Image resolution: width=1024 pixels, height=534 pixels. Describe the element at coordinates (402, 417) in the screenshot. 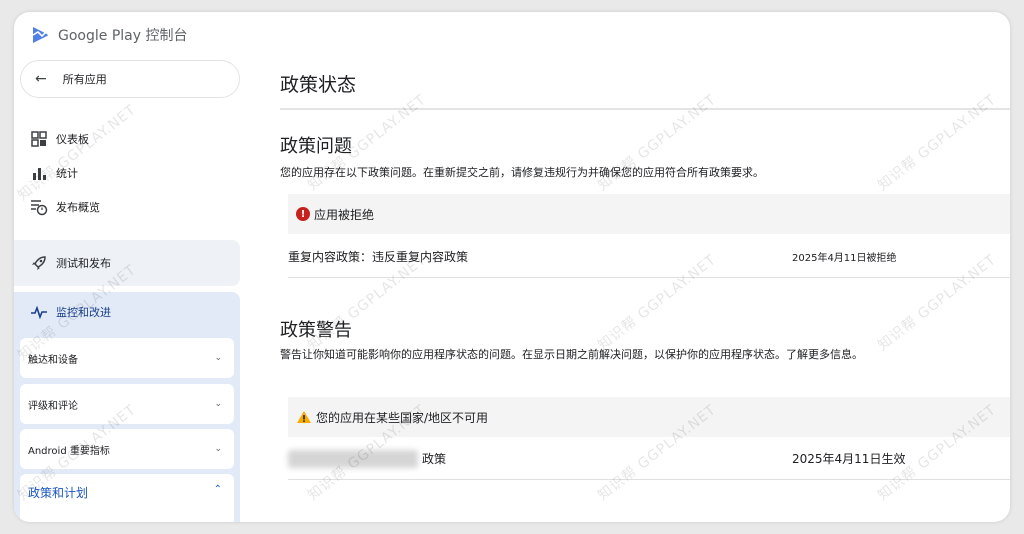

I see `warning-status-label: 您的应用在某些国家/地区不可用` at that location.